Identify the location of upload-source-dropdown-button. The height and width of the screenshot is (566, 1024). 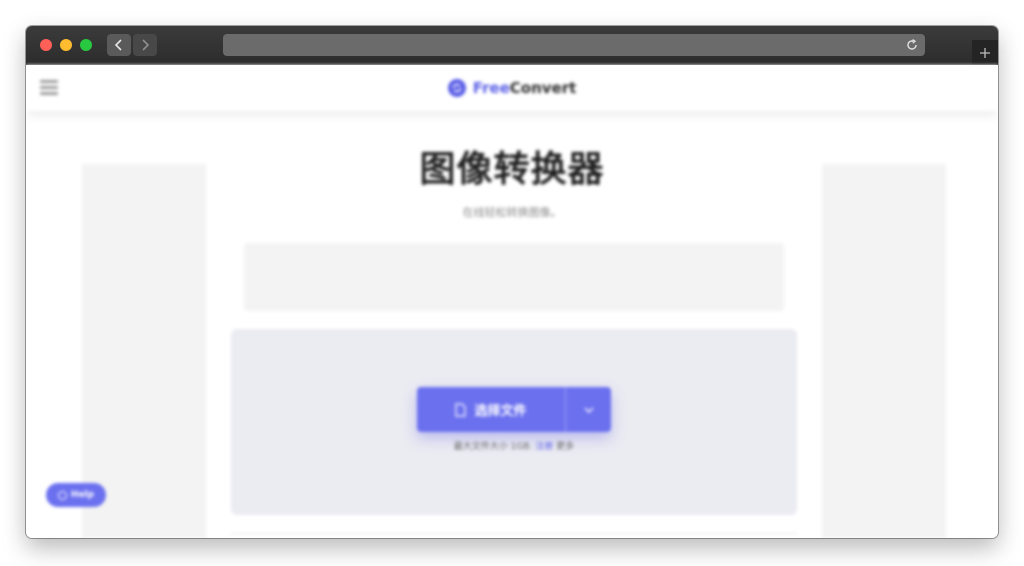
(588, 409).